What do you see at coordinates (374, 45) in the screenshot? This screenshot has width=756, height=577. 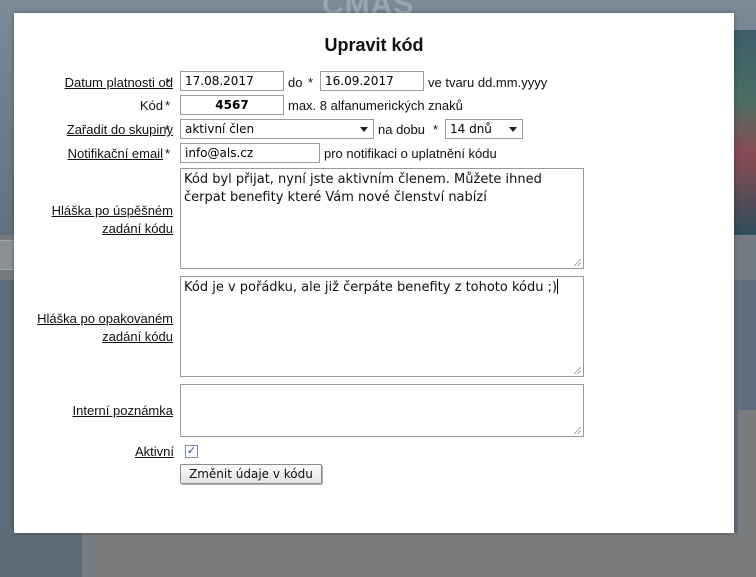 I see `dialog-title: Upravit kód` at bounding box center [374, 45].